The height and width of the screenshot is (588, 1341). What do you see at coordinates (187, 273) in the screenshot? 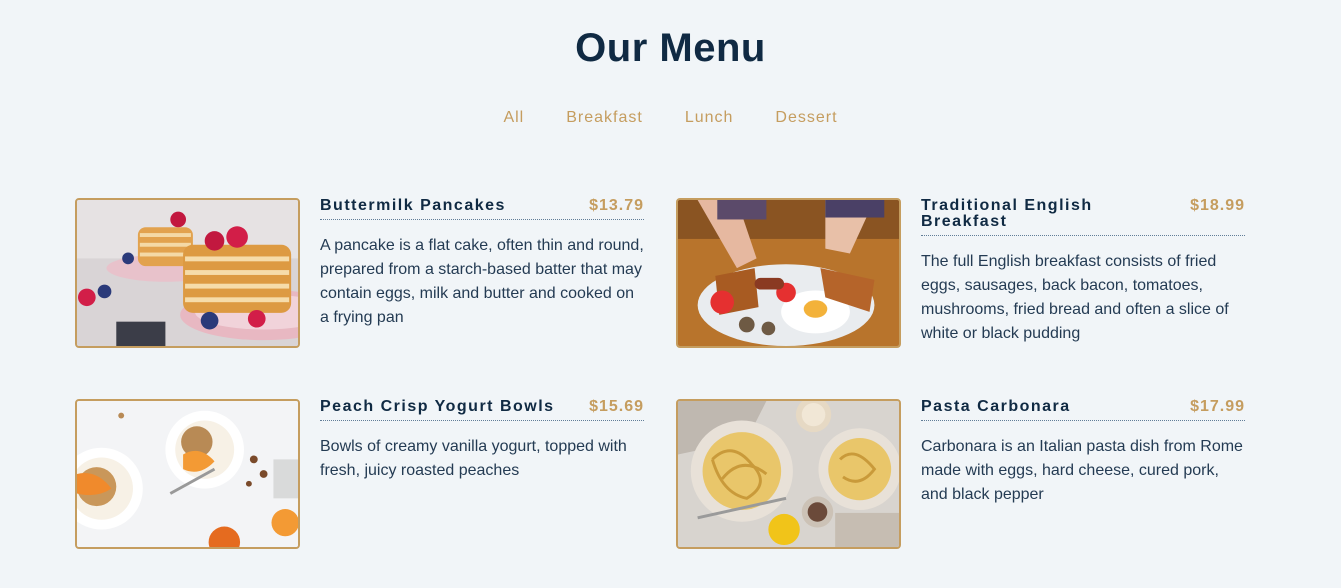
I see `pancakes-photo` at bounding box center [187, 273].